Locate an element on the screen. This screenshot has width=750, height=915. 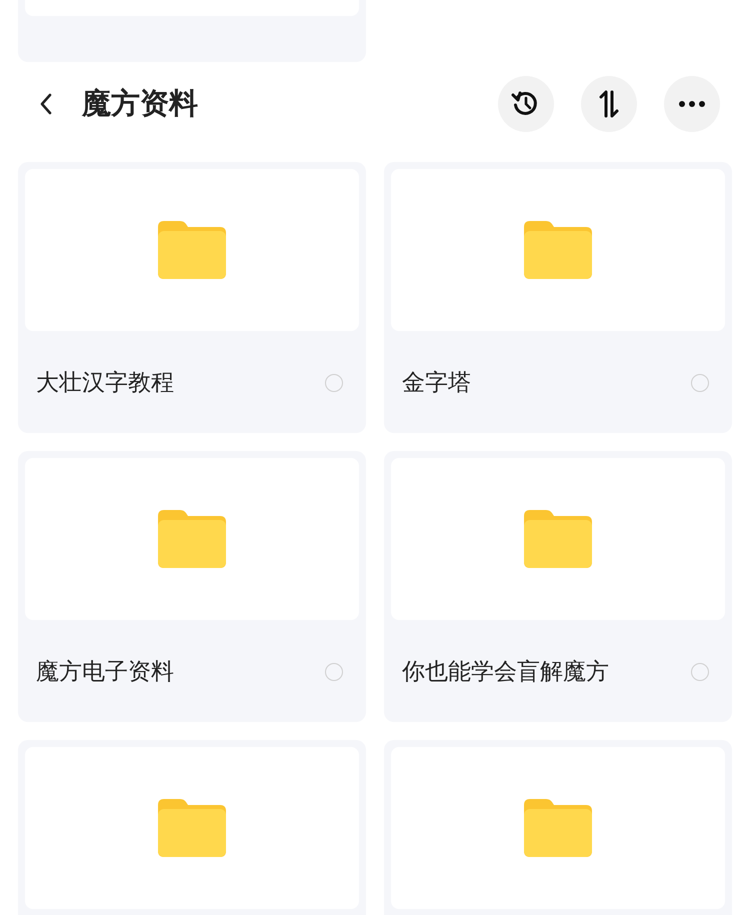
folder-card: 魔方电子资料 is located at coordinates (192, 586).